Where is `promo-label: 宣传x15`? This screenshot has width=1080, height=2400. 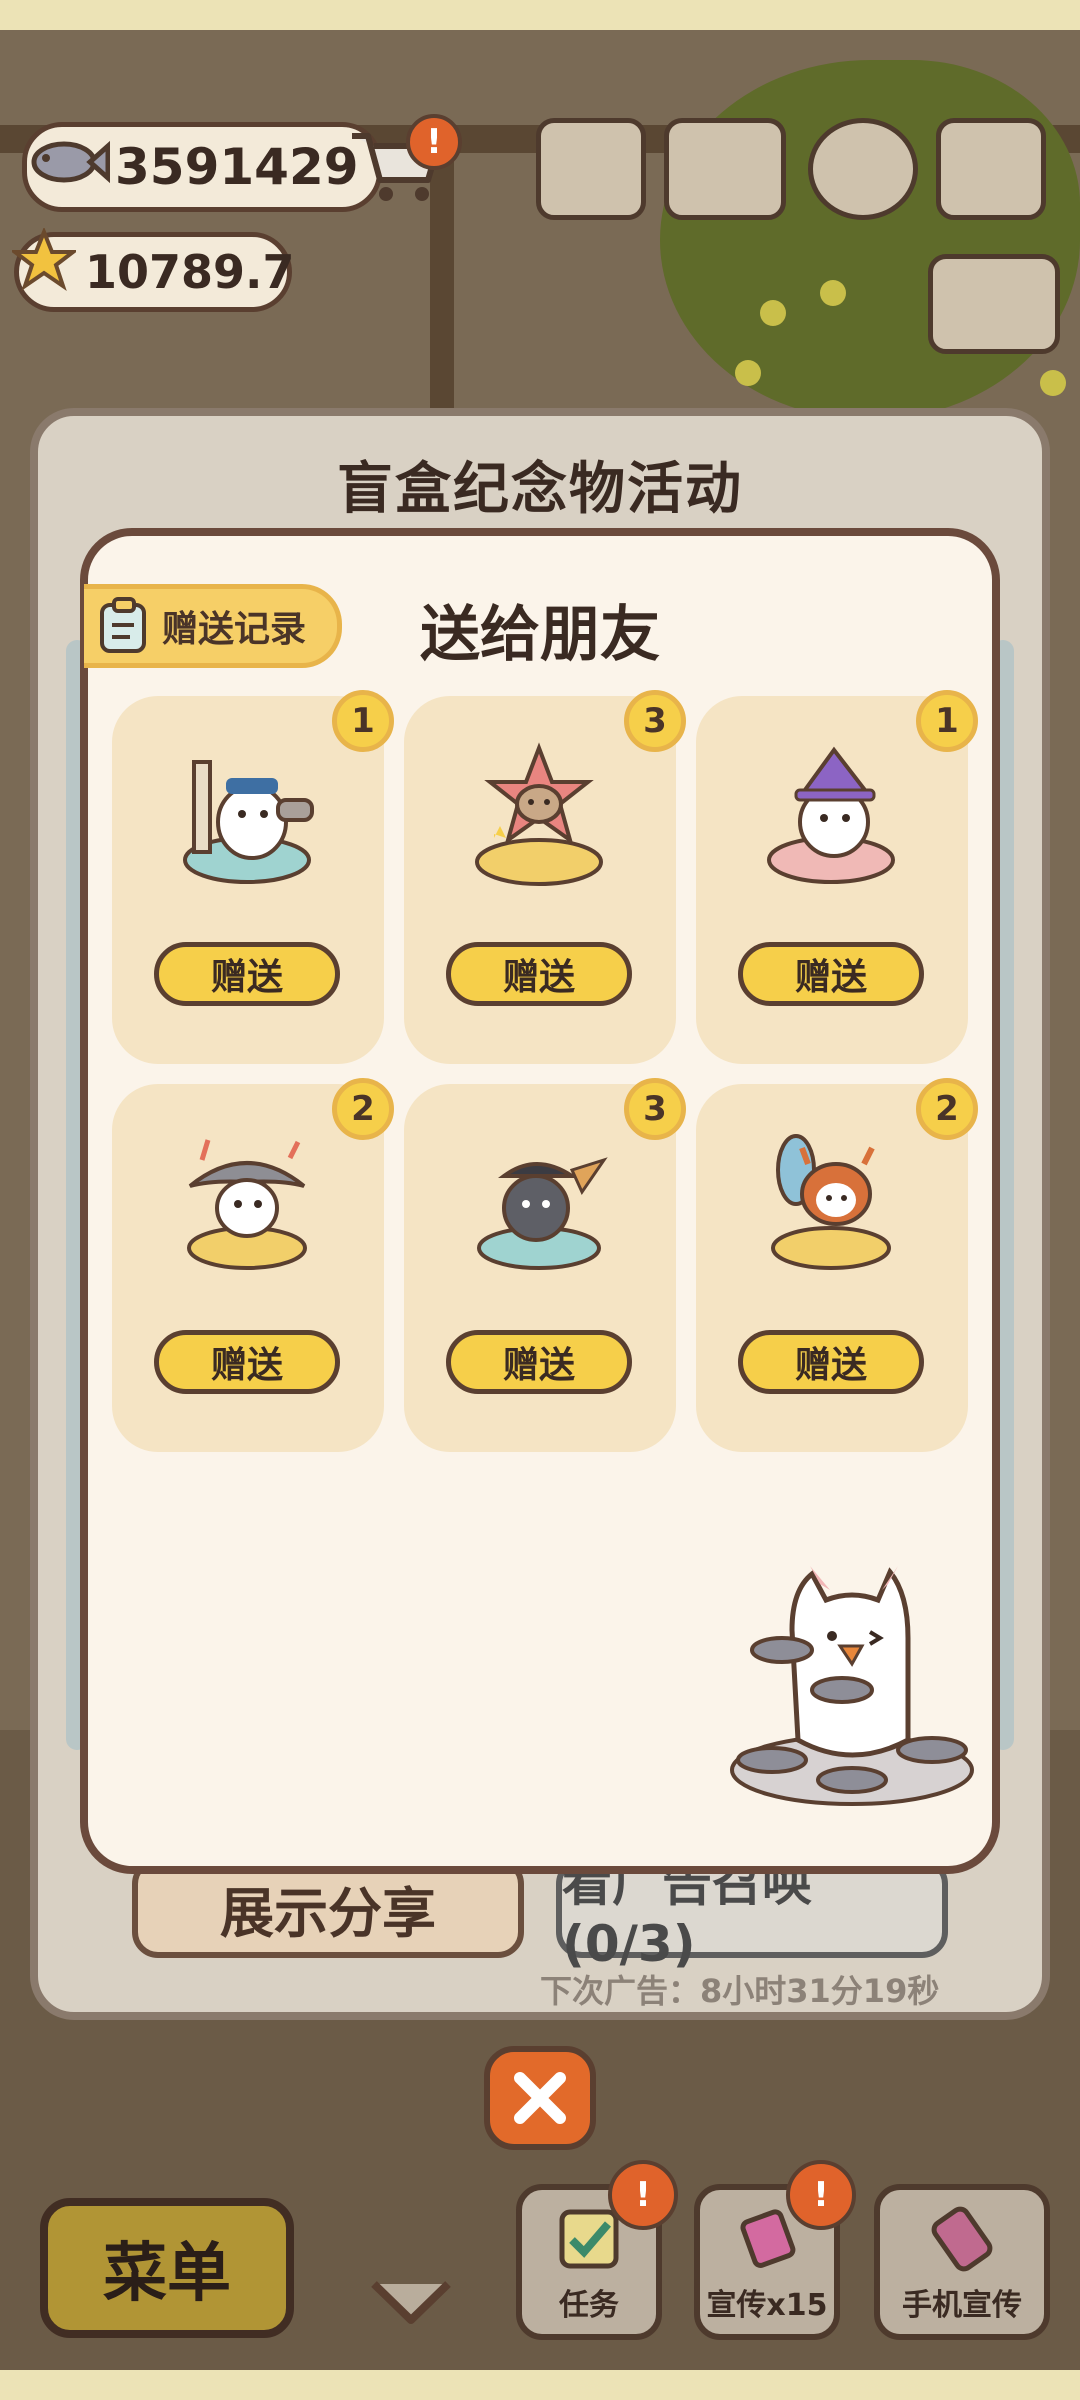 promo-label: 宣传x15 is located at coordinates (767, 2305).